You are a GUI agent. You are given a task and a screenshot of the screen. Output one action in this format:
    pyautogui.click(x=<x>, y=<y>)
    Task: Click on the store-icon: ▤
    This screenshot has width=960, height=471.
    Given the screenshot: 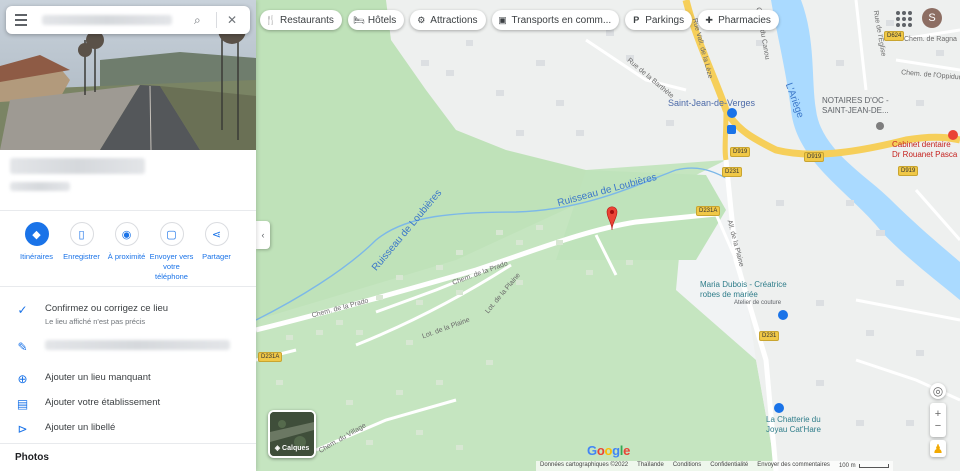 What is the action you would take?
    pyautogui.click(x=22, y=404)
    